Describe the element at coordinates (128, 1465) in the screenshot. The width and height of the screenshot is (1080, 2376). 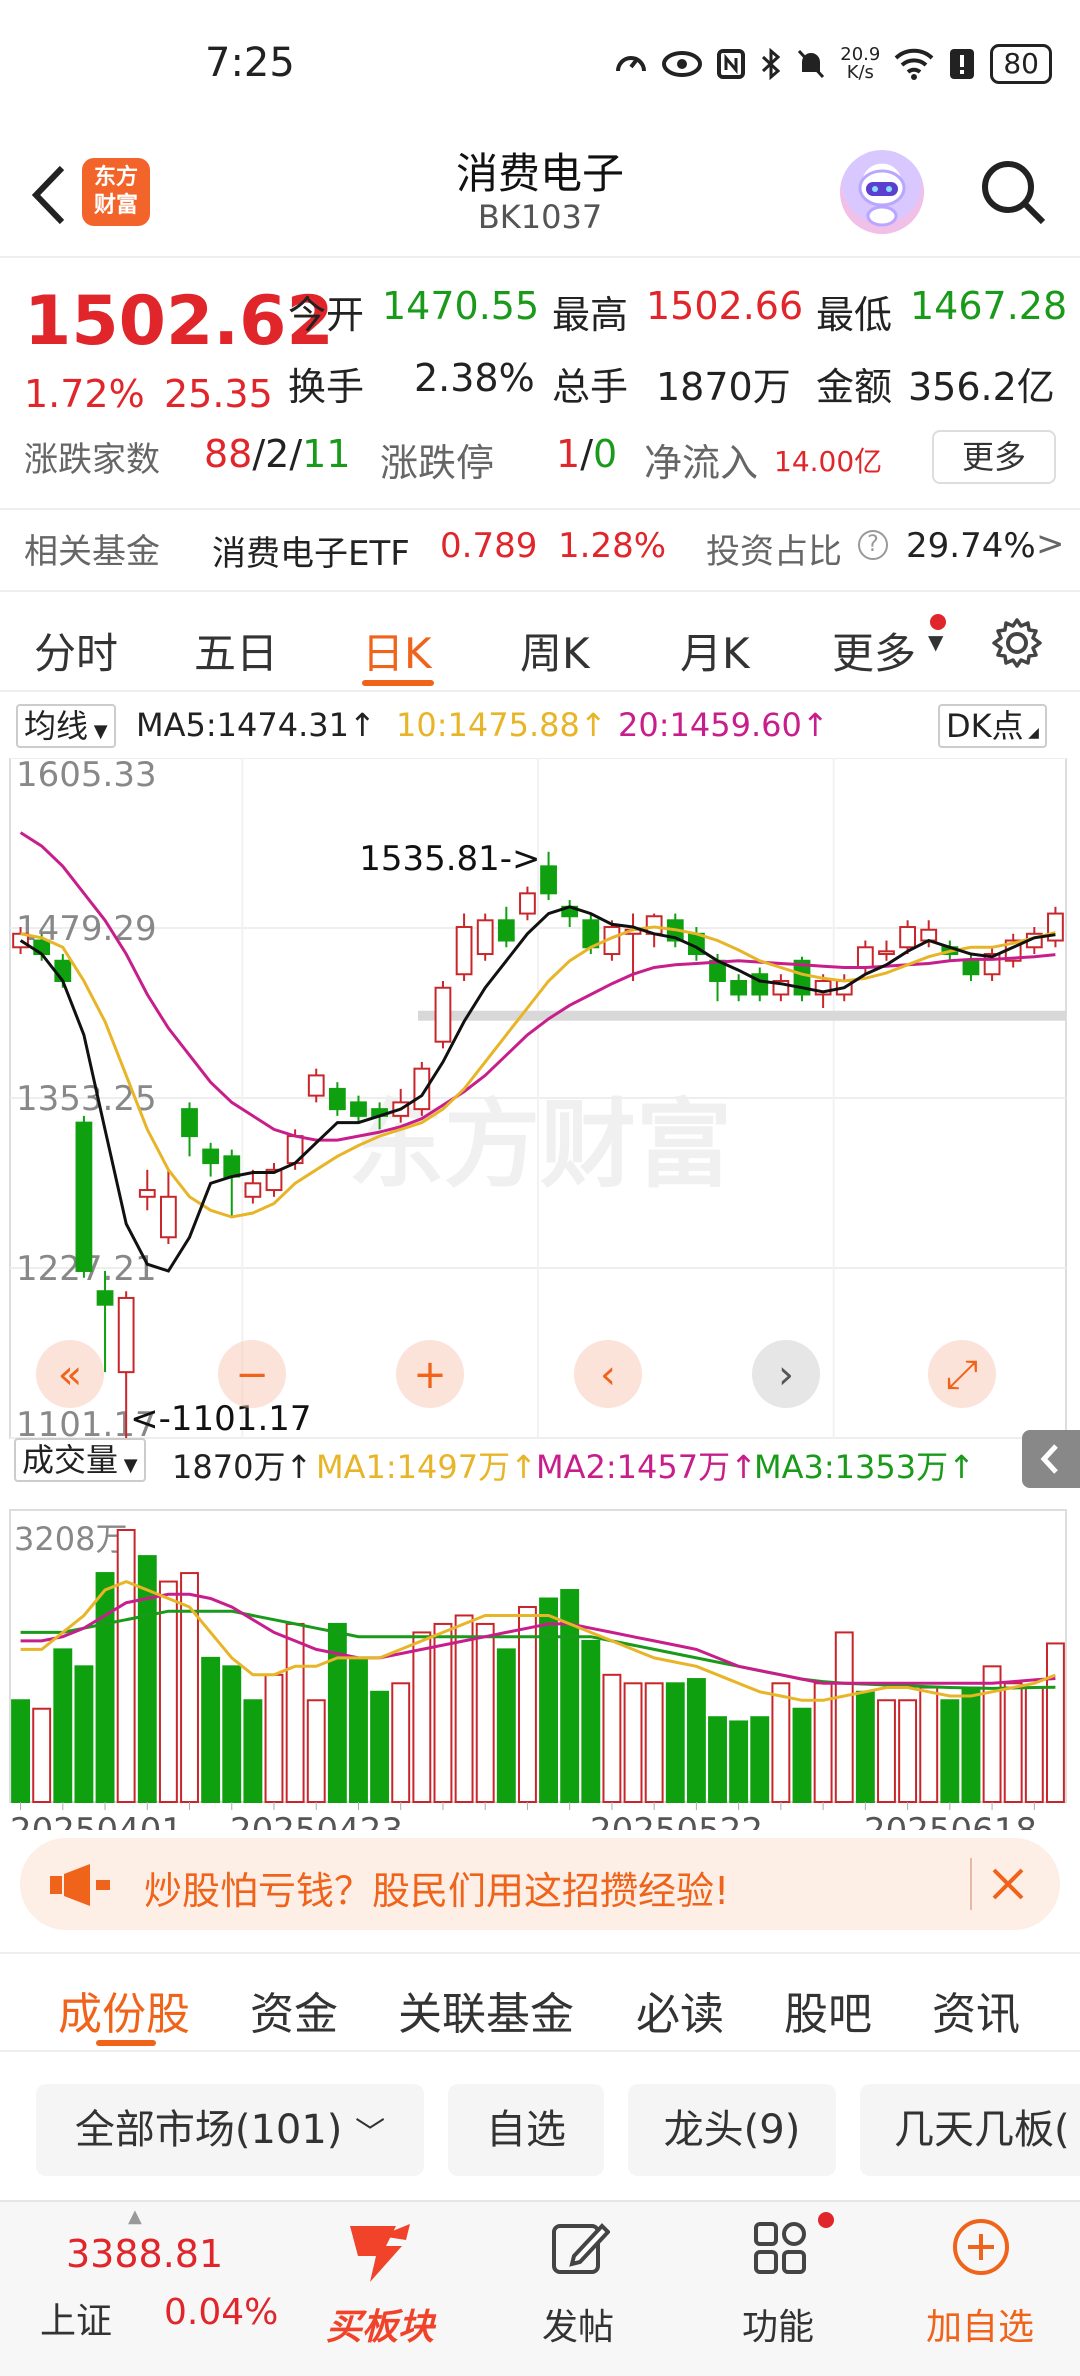
I see `caret-down-icon: ▼` at that location.